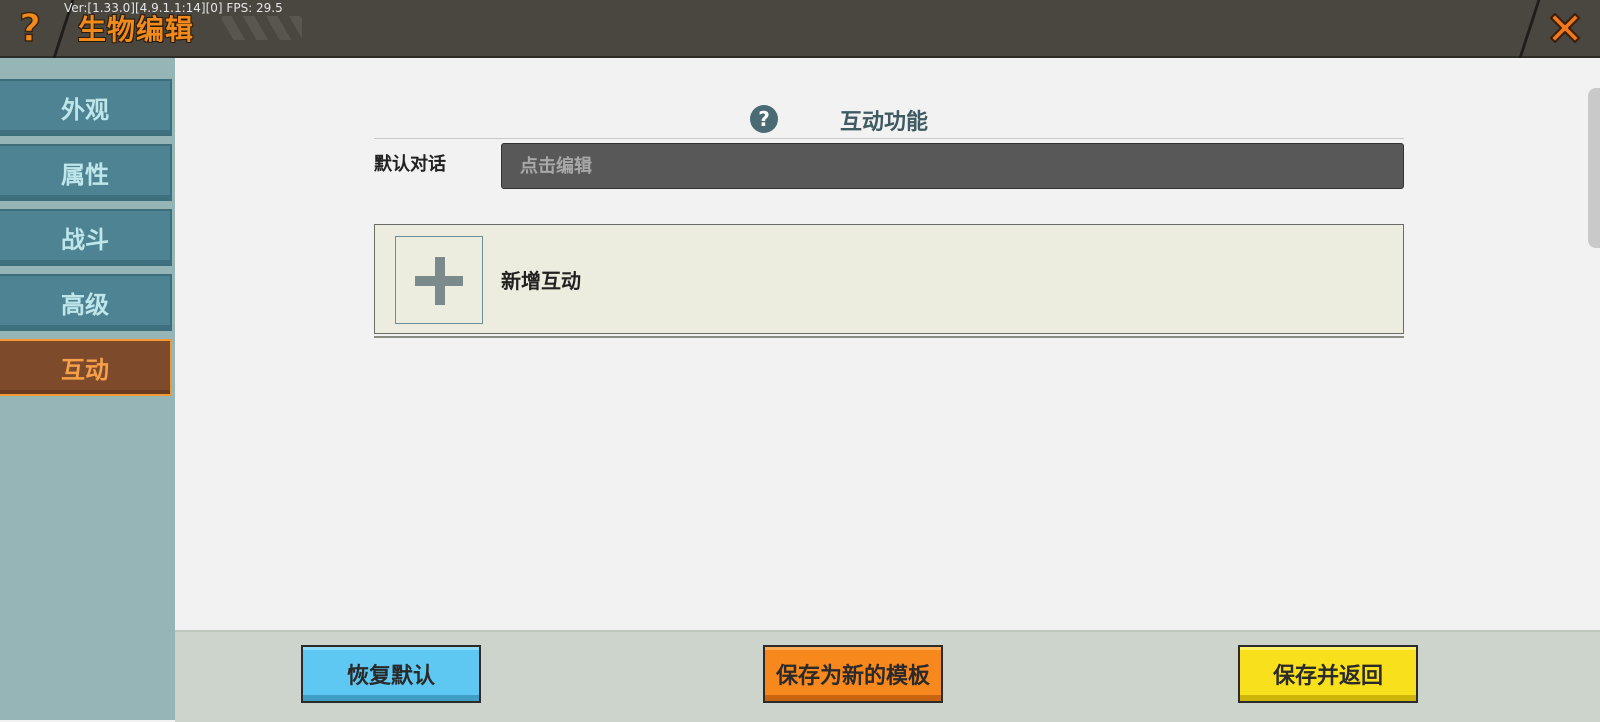  What do you see at coordinates (262, 28) in the screenshot?
I see `title-decoration` at bounding box center [262, 28].